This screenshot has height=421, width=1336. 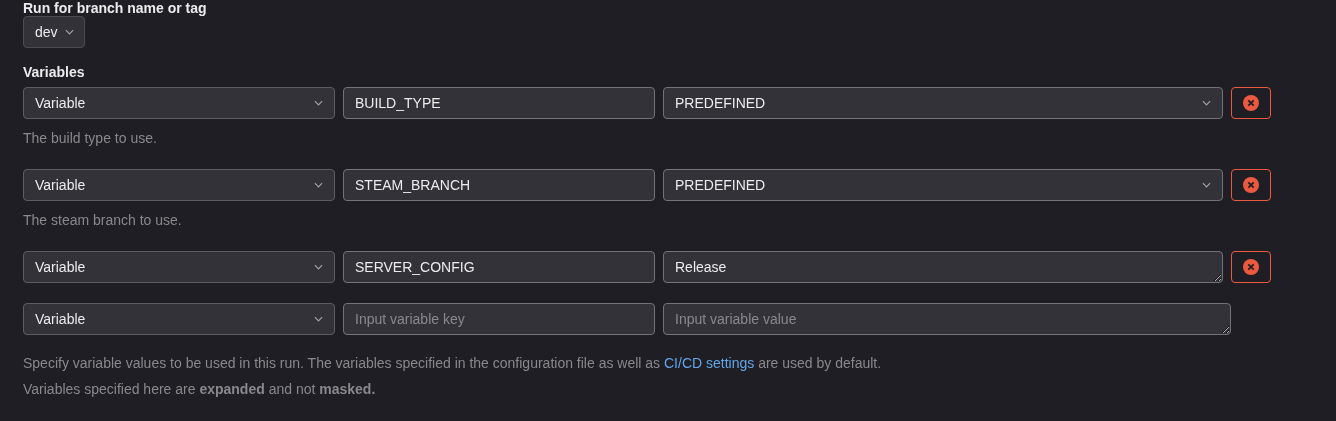 I want to click on key-field: Input variable key, so click(x=499, y=319).